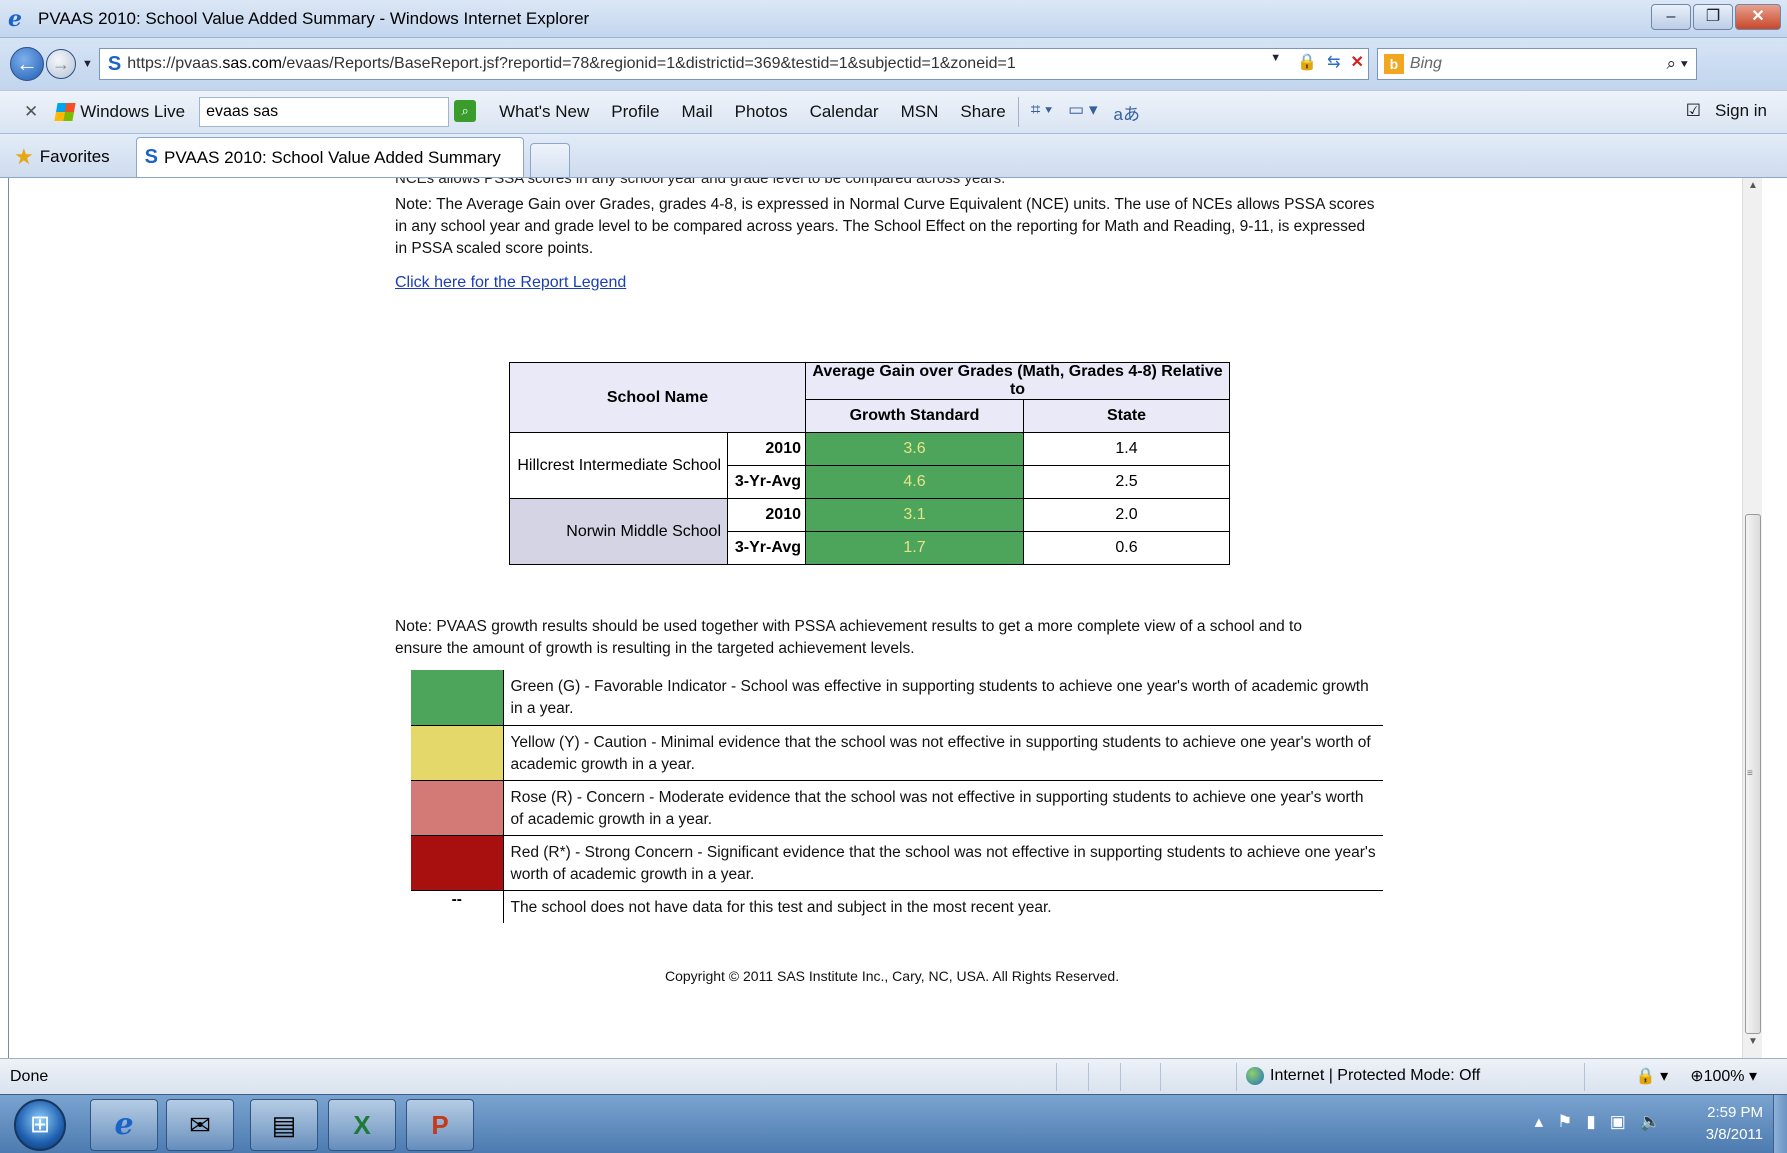  What do you see at coordinates (15, 18) in the screenshot?
I see `ie-logo-icon: e` at bounding box center [15, 18].